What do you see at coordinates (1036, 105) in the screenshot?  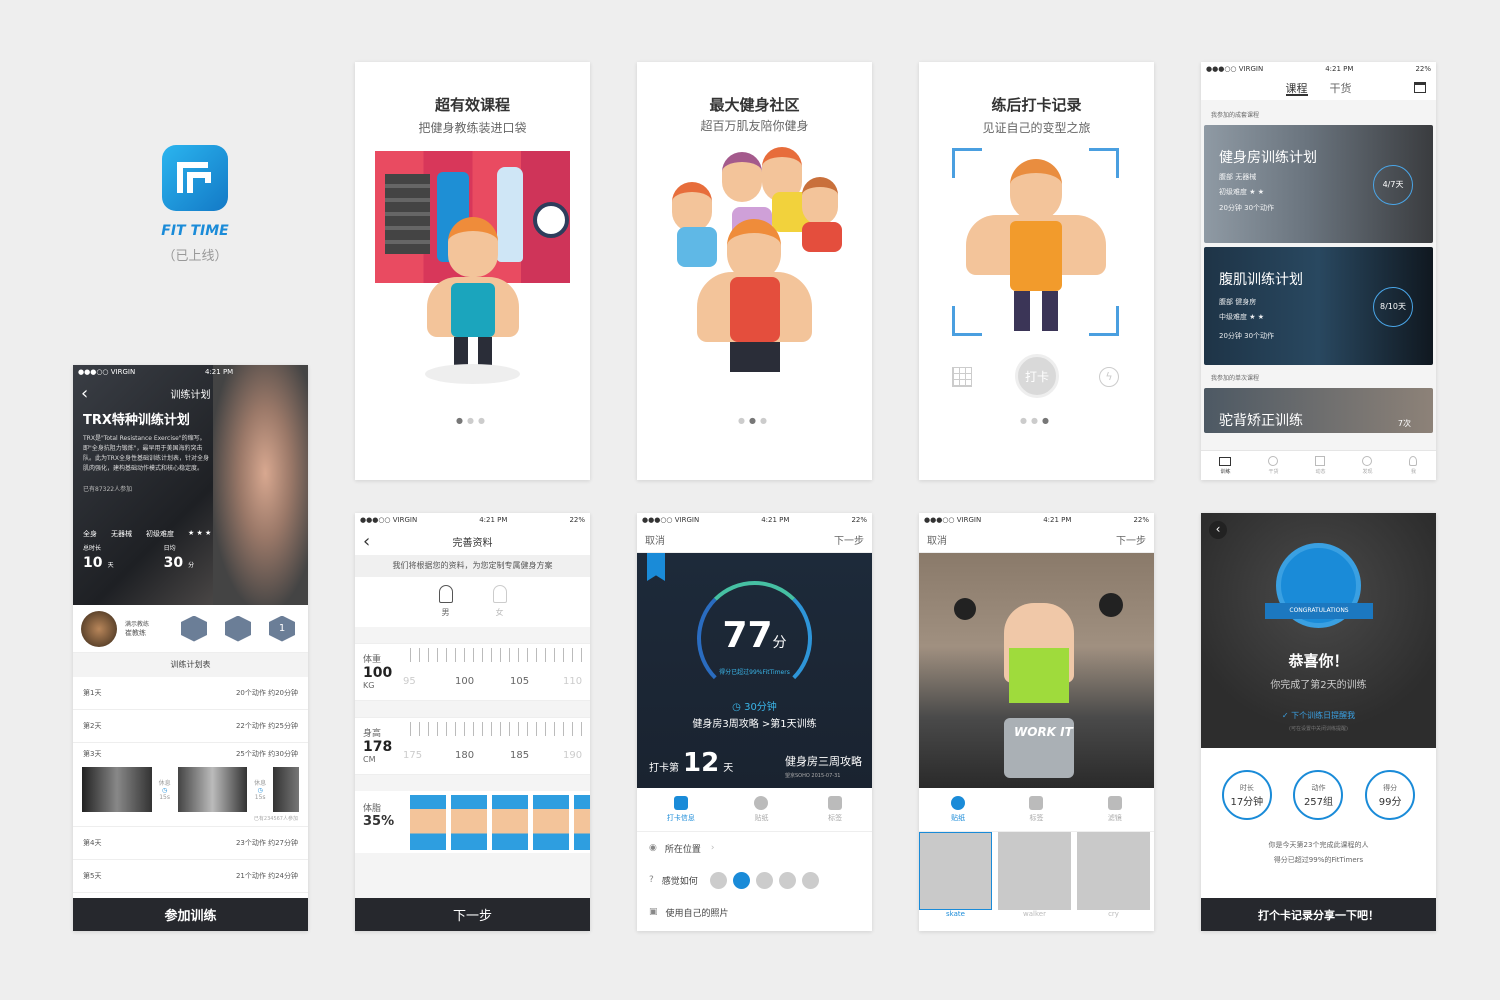 I see `onboard-title: 练后打卡记录` at bounding box center [1036, 105].